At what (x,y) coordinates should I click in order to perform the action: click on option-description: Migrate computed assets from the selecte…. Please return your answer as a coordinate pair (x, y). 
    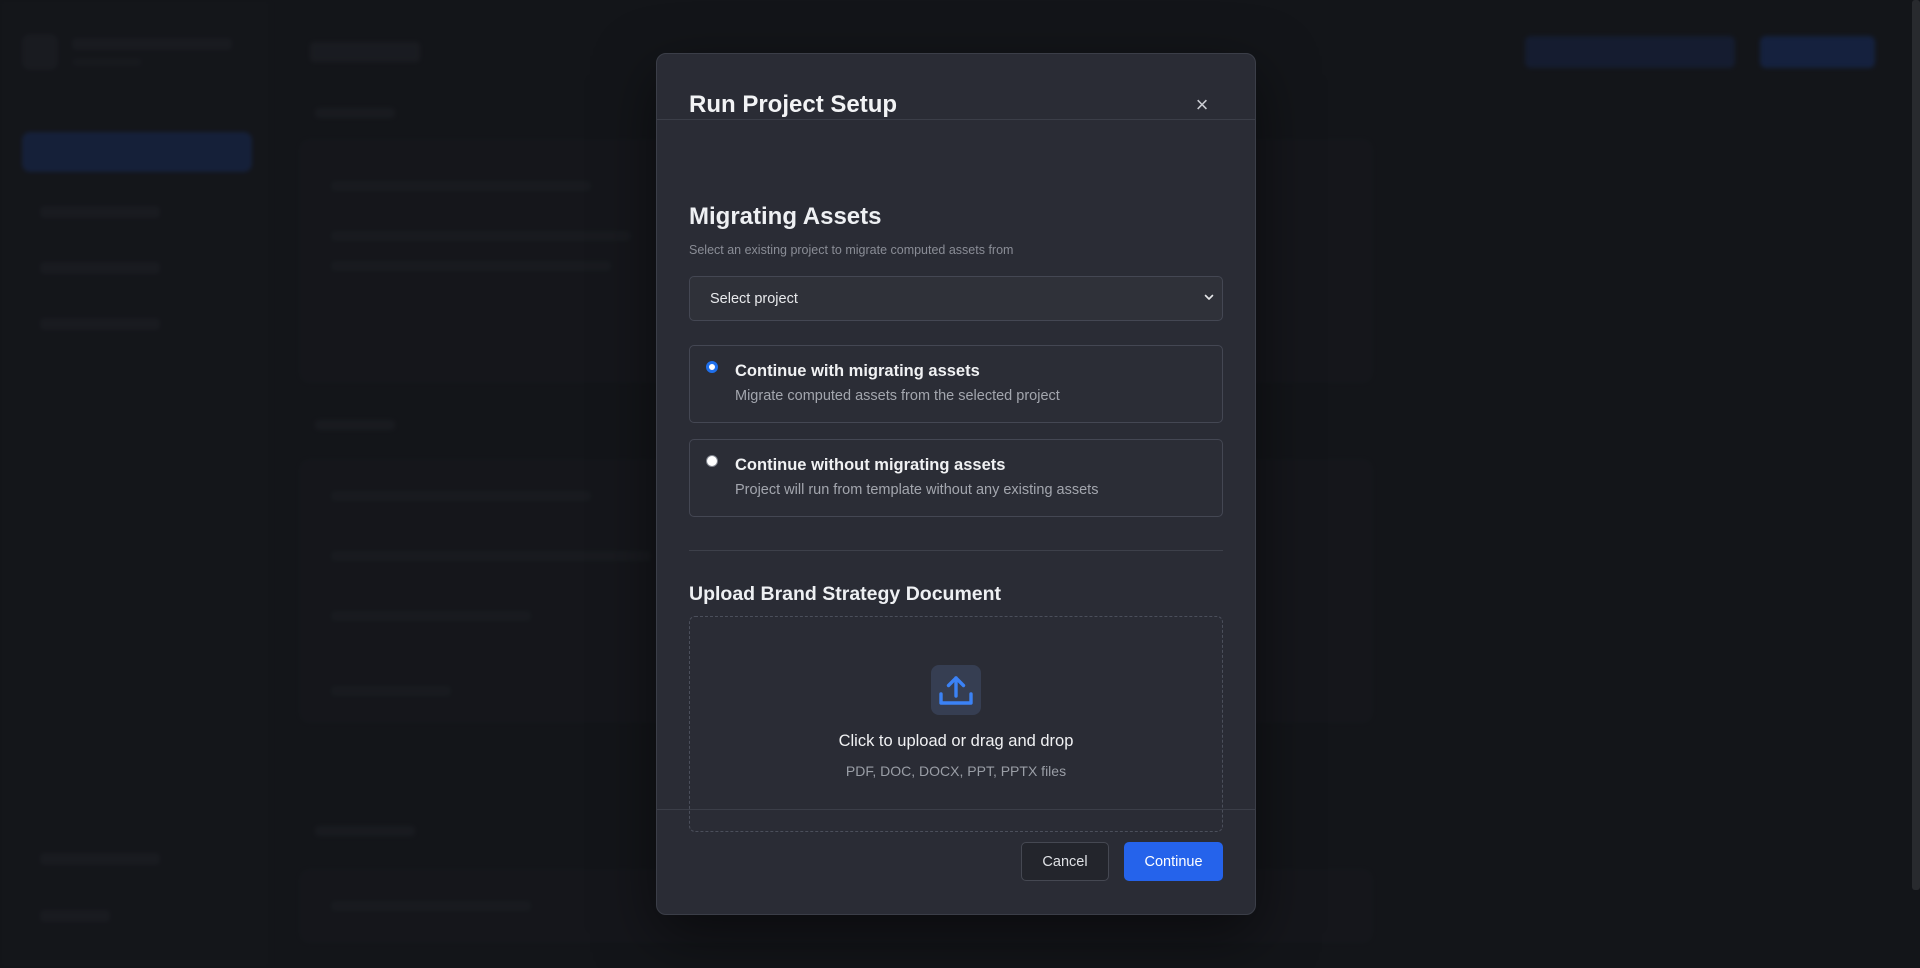
    Looking at the image, I should click on (897, 396).